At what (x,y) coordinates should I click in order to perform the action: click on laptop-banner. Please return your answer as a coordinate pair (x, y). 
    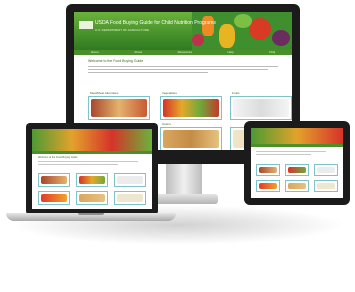
    Looking at the image, I should click on (92, 140).